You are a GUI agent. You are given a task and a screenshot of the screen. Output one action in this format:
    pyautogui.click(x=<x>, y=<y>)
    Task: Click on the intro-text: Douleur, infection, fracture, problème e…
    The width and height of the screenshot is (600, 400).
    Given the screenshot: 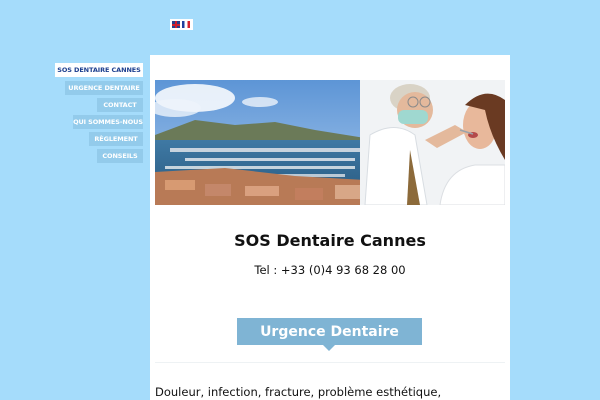 What is the action you would take?
    pyautogui.click(x=298, y=392)
    